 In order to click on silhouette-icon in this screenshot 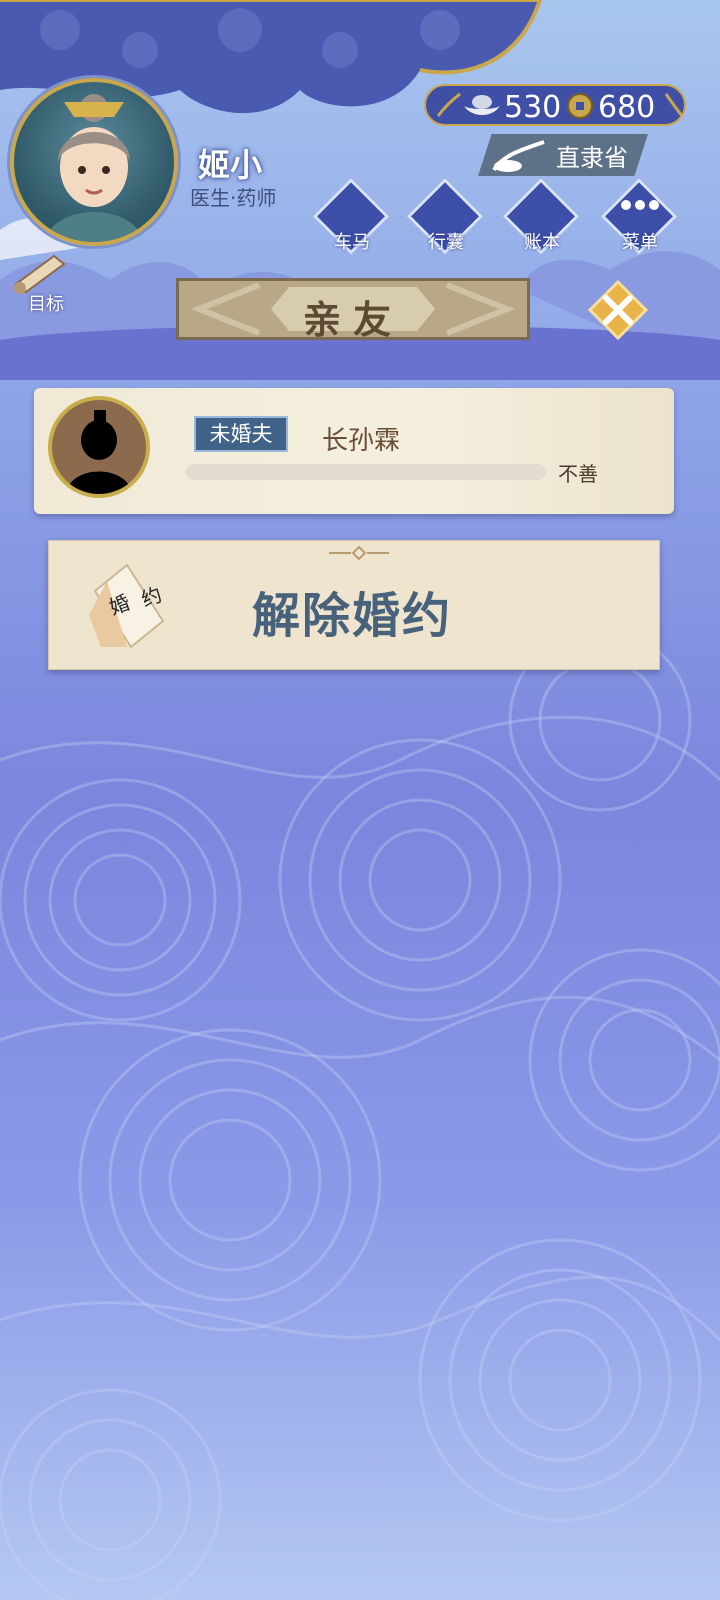, I will do `click(99, 452)`.